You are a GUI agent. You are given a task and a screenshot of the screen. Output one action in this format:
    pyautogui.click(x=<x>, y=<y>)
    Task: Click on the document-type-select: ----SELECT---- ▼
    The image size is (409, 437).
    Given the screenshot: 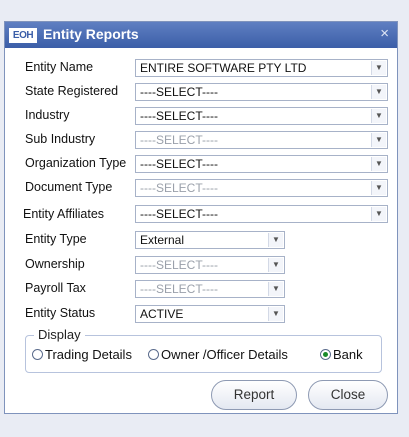 What is the action you would take?
    pyautogui.click(x=261, y=188)
    